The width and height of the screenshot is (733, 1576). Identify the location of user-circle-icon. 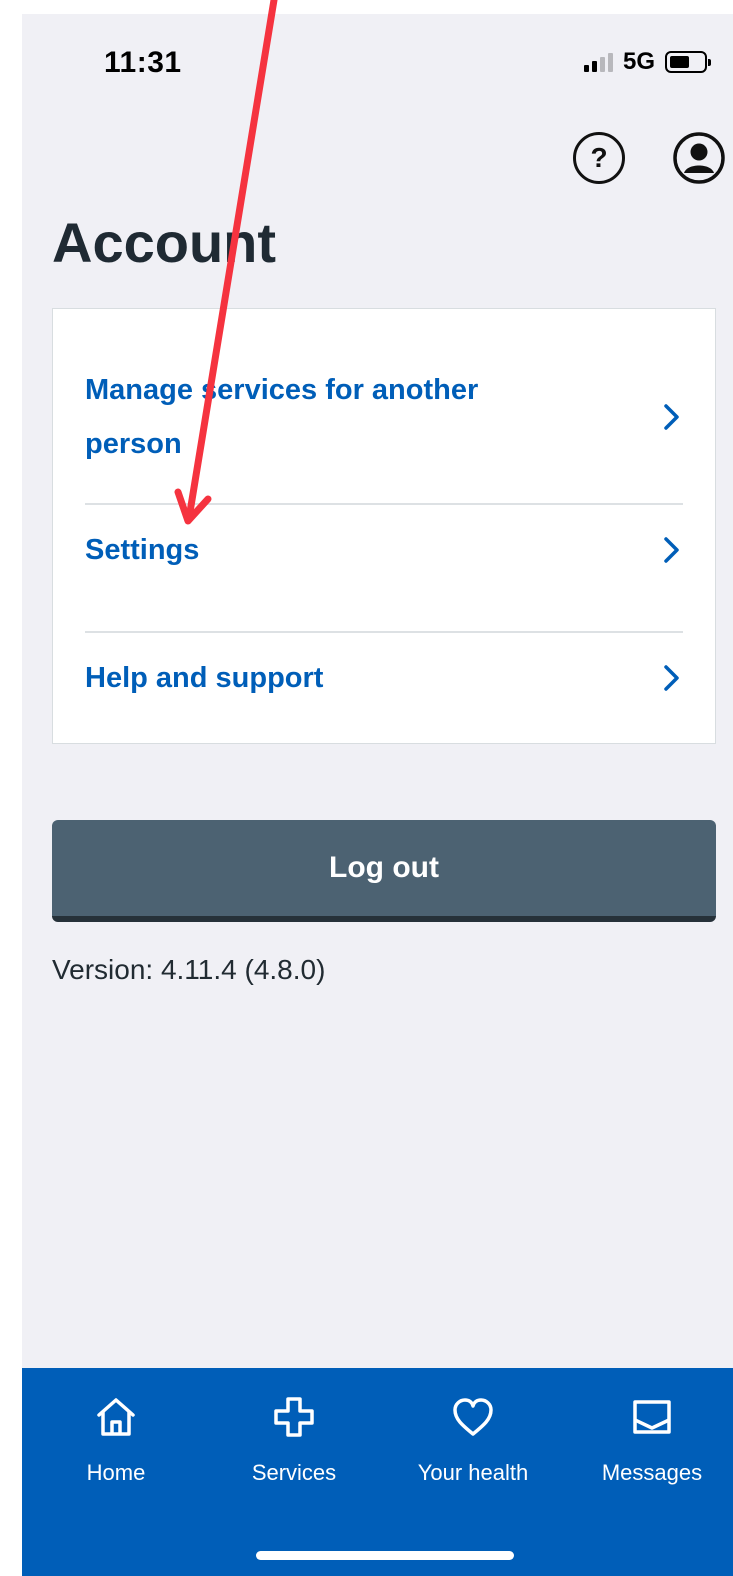
(699, 158).